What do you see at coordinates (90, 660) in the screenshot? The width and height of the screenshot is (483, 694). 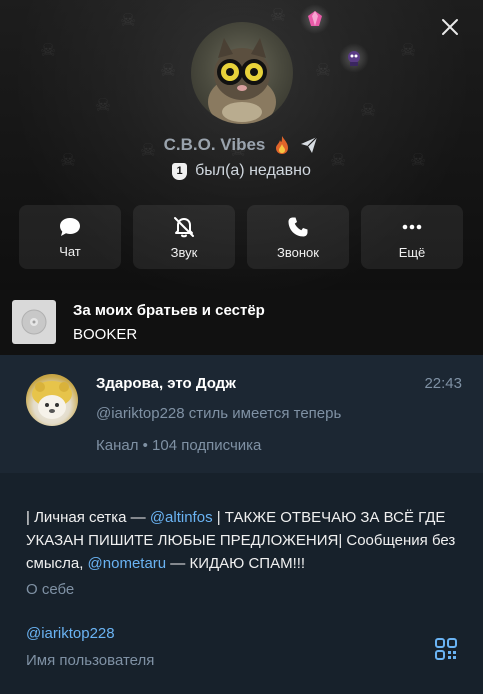 I see `username-caption: Имя пользователя` at bounding box center [90, 660].